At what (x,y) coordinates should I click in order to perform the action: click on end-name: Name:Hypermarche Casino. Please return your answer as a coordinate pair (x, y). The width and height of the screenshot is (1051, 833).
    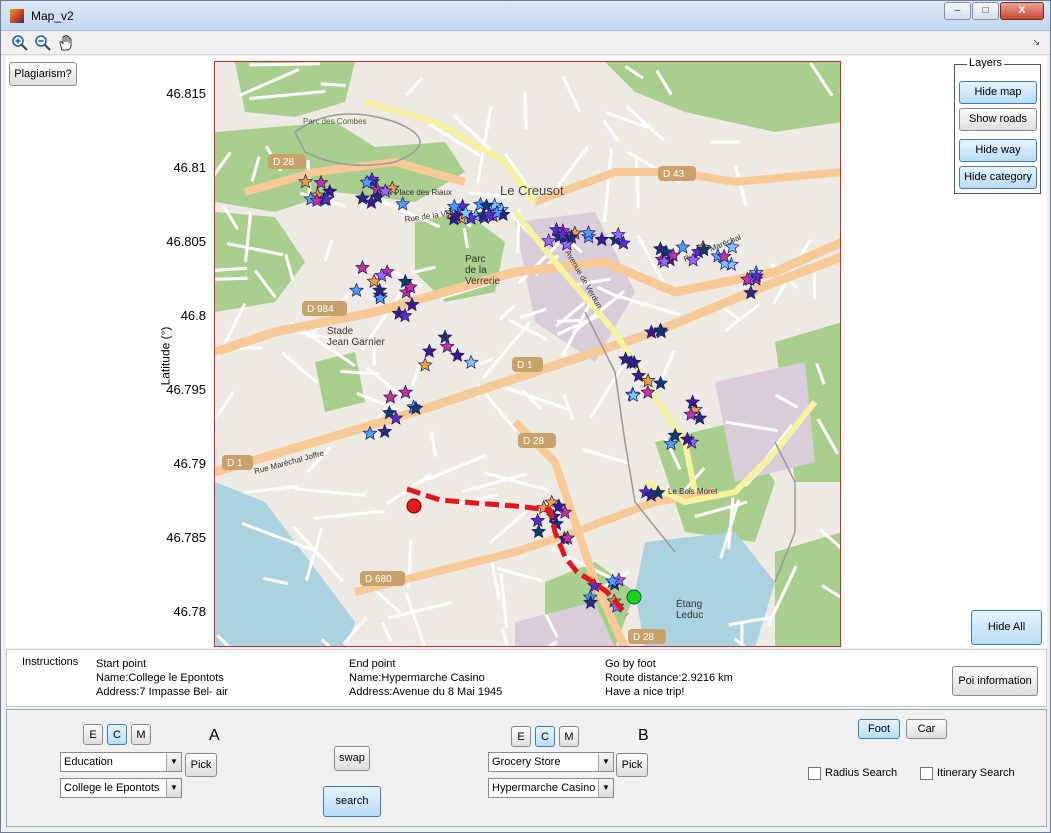
    Looking at the image, I should click on (417, 678).